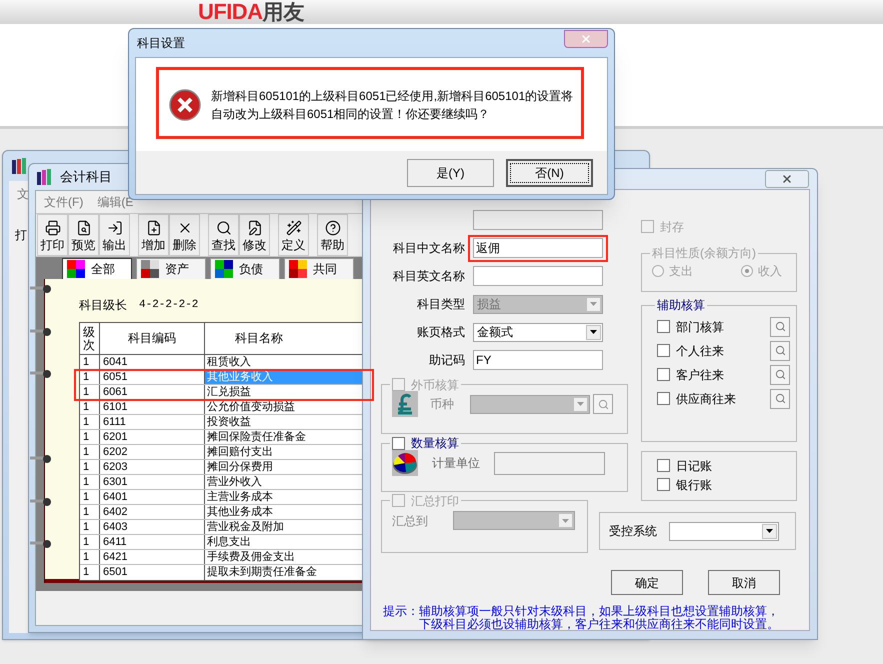  I want to click on page-plus-icon, so click(154, 228).